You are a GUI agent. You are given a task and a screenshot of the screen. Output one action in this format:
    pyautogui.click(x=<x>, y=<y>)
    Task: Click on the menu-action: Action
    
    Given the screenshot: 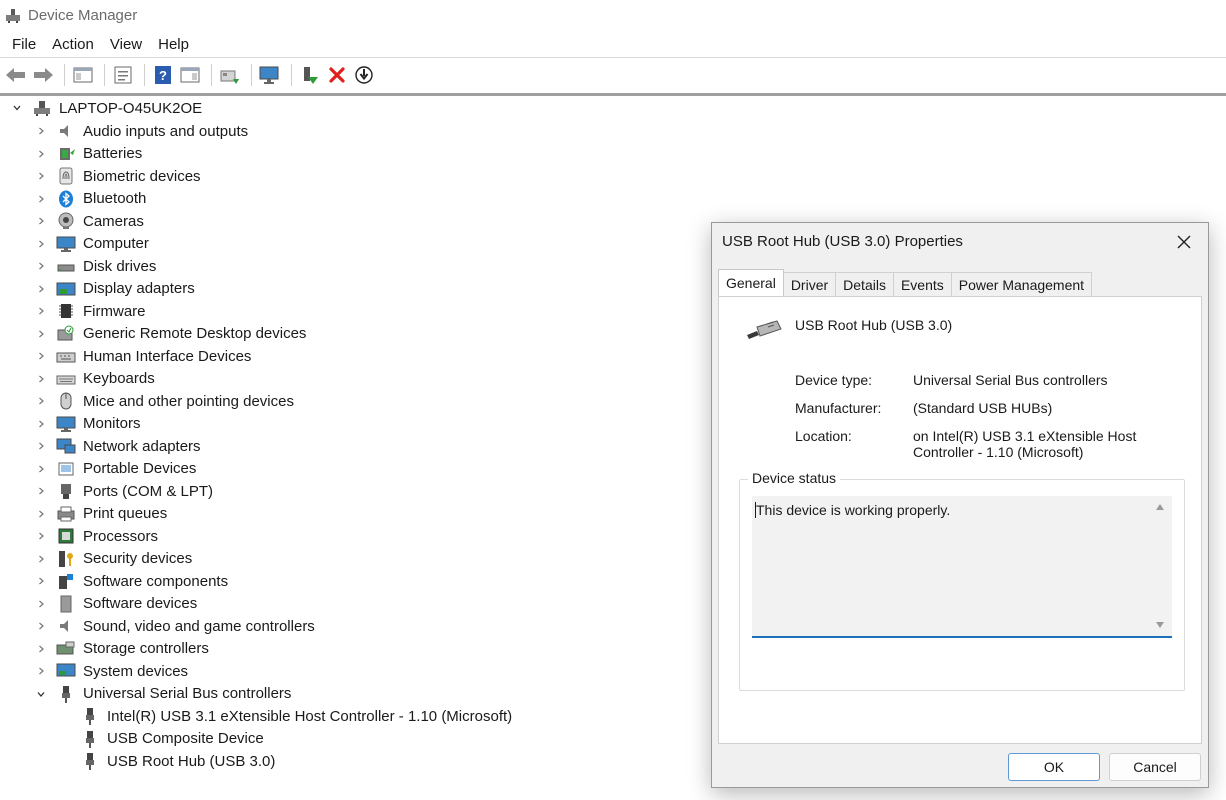 What is the action you would take?
    pyautogui.click(x=73, y=44)
    